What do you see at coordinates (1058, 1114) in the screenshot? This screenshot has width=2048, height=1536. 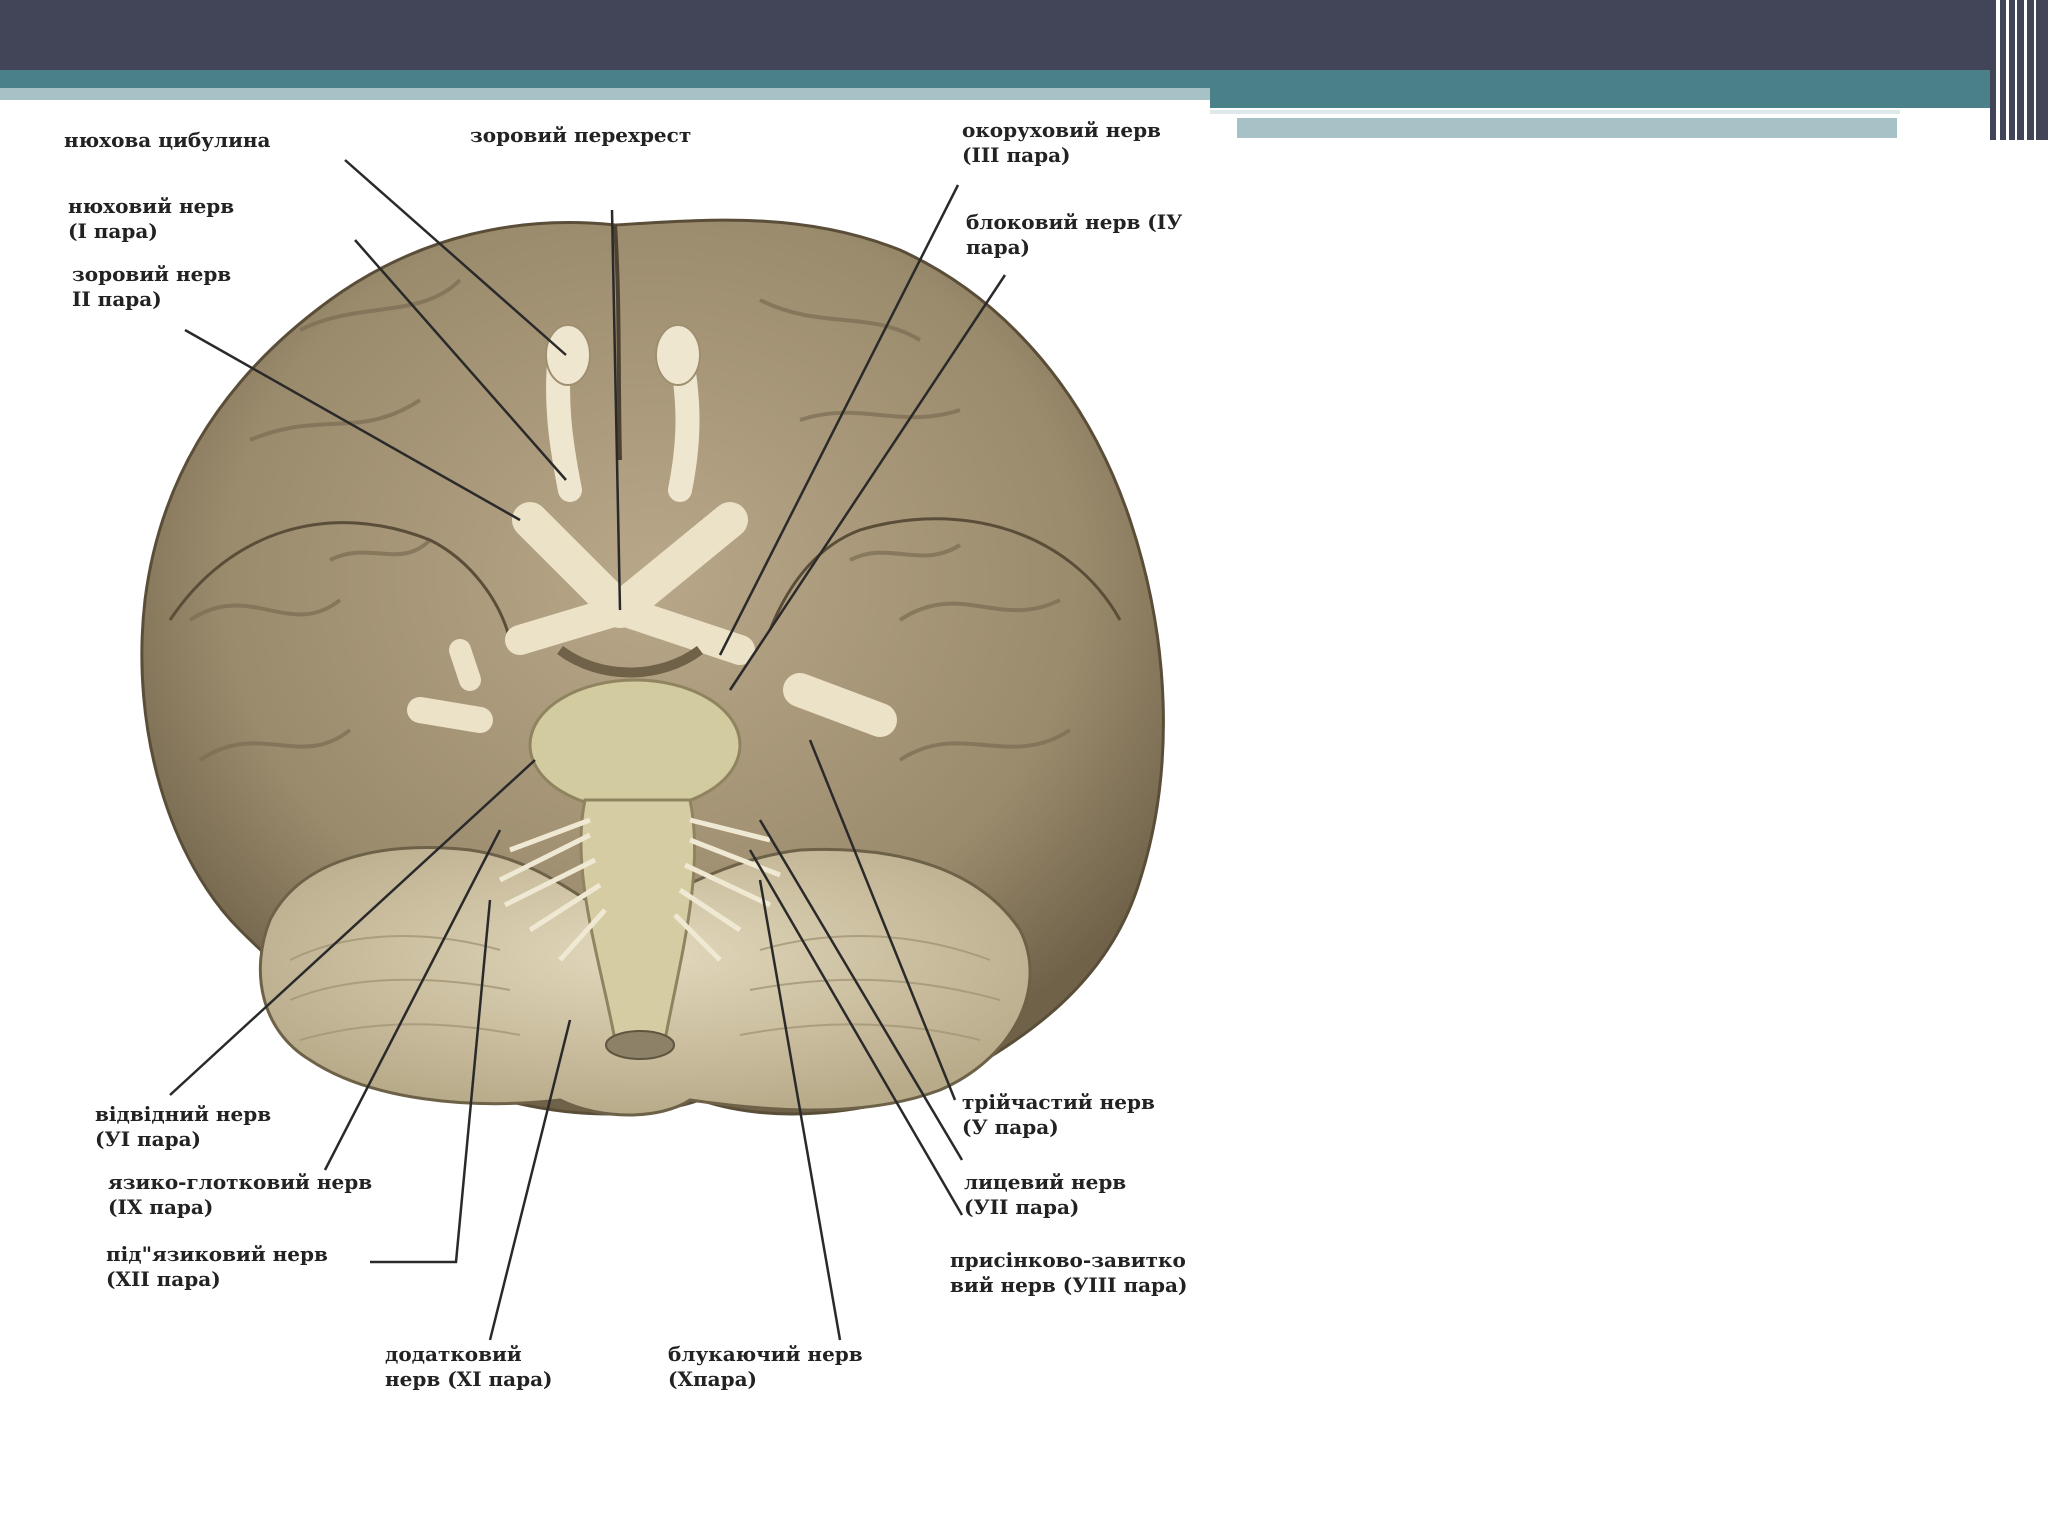 I see `label-trigeminal-nerve: трійчастий нерв (У пара)` at bounding box center [1058, 1114].